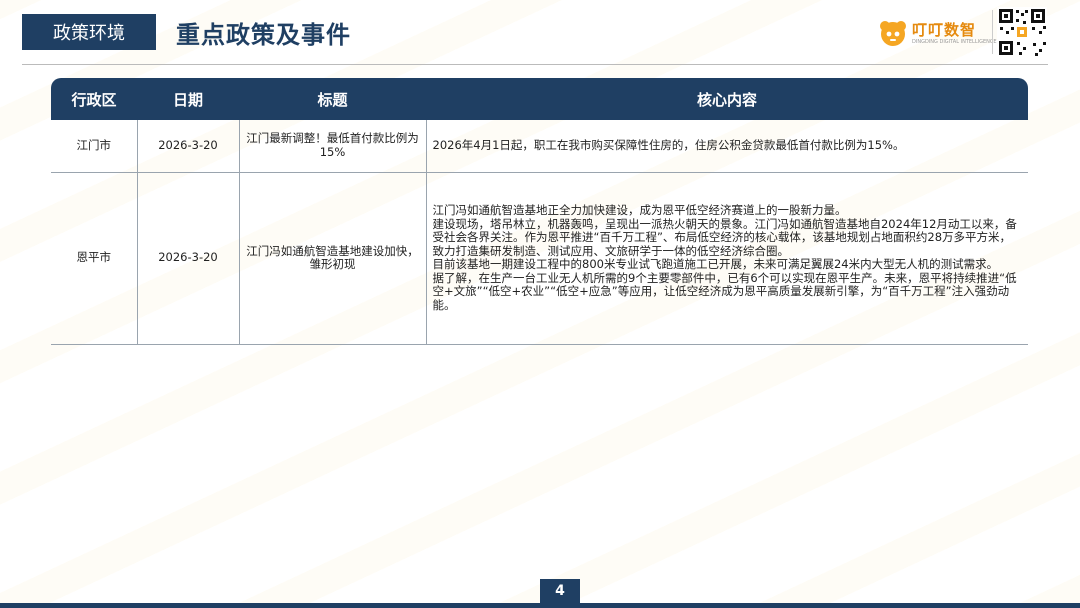  What do you see at coordinates (639, 210) in the screenshot?
I see `content-paragraph: 江门冯如通航智造基地正全力加快建设，成为恩平低空经济赛道上的一股新力量。` at bounding box center [639, 210].